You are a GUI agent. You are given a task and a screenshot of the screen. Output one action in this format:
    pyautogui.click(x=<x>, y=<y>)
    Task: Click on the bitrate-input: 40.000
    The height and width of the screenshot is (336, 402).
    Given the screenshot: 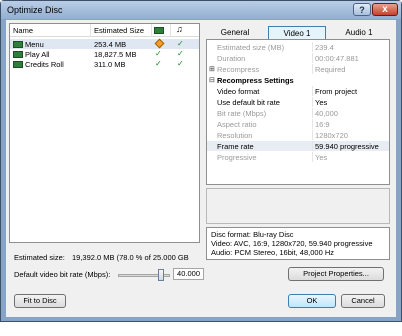 What is the action you would take?
    pyautogui.click(x=188, y=274)
    